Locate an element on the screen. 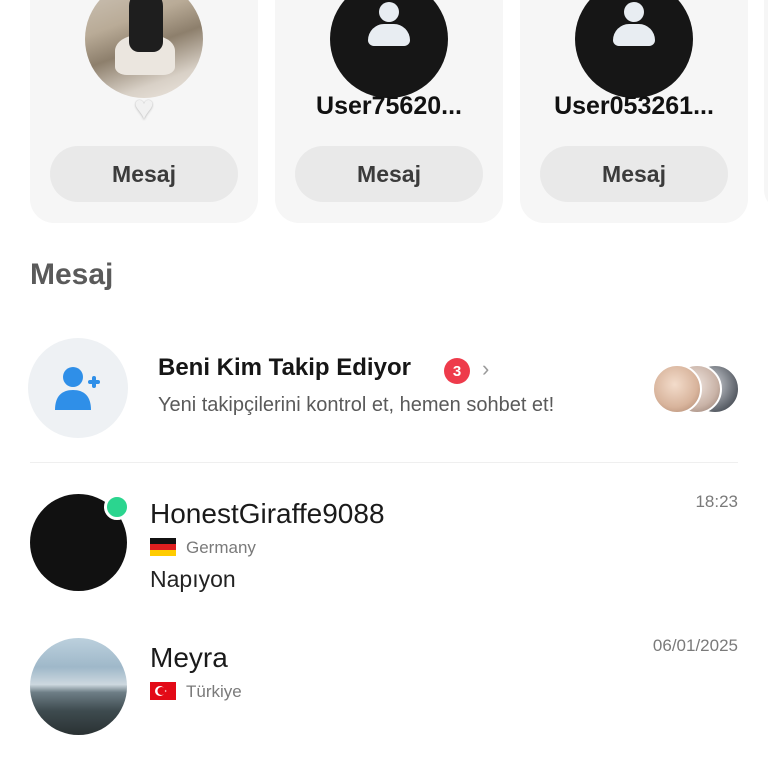 The image size is (768, 768). chat-preview: Napıyon is located at coordinates (193, 579).